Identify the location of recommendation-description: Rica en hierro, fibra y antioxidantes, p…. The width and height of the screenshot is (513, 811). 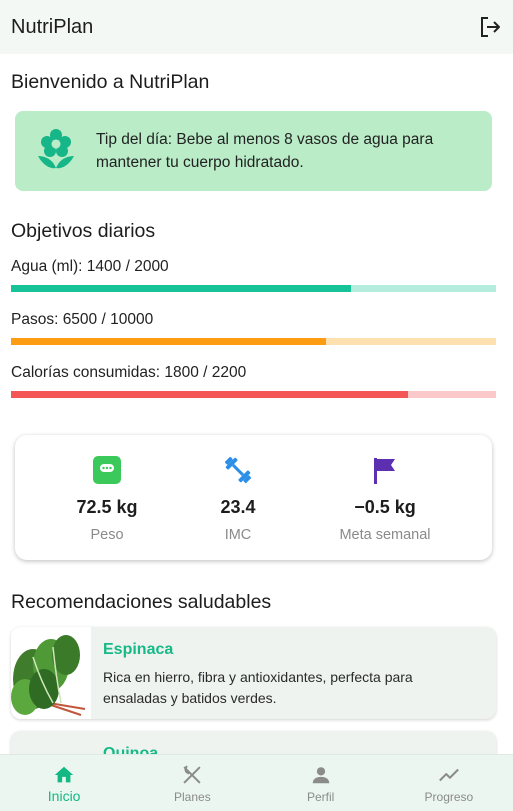
(258, 687).